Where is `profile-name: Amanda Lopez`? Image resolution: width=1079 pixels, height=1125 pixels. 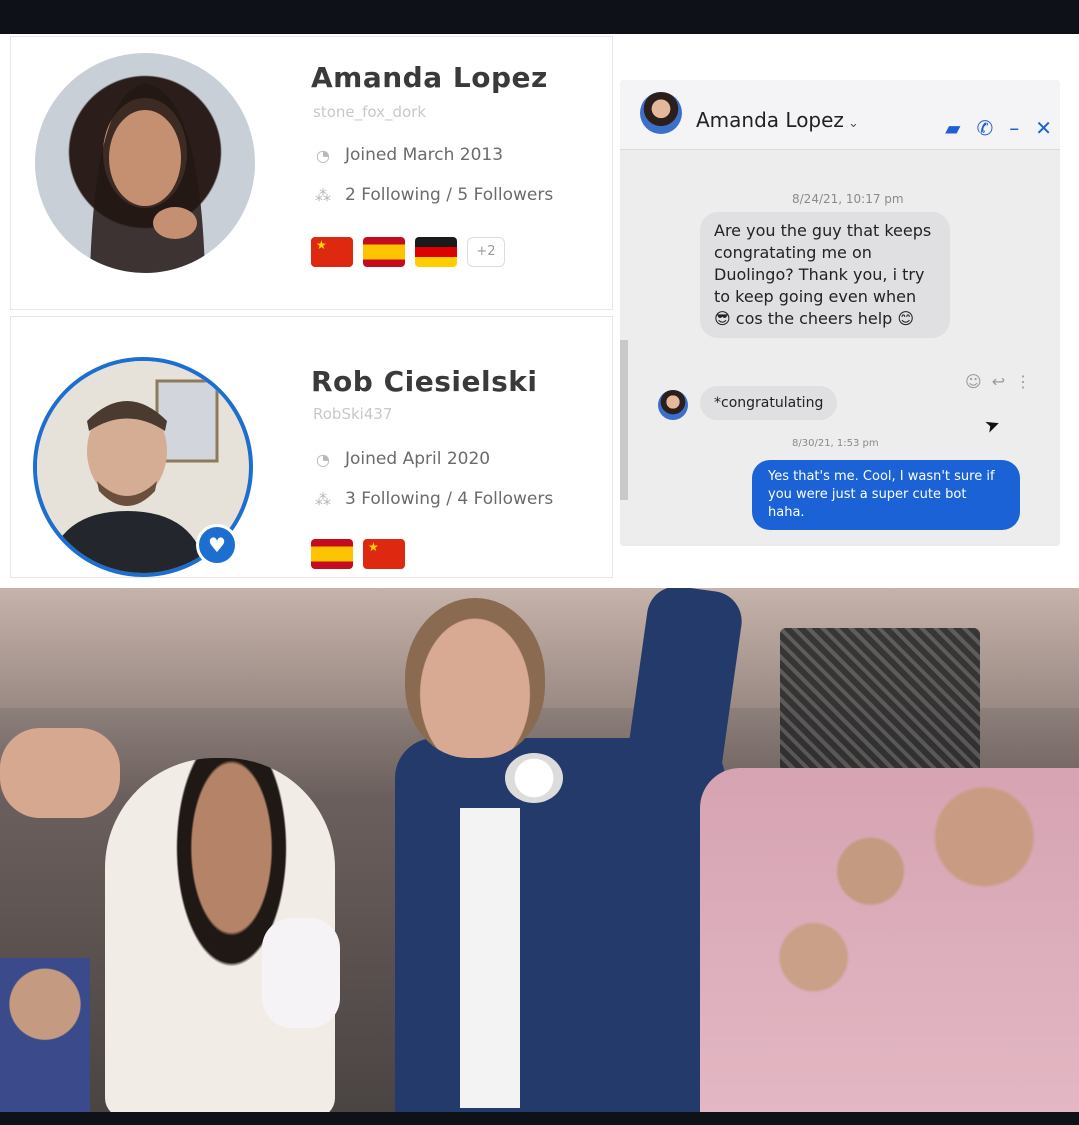
profile-name: Amanda Lopez is located at coordinates (429, 77).